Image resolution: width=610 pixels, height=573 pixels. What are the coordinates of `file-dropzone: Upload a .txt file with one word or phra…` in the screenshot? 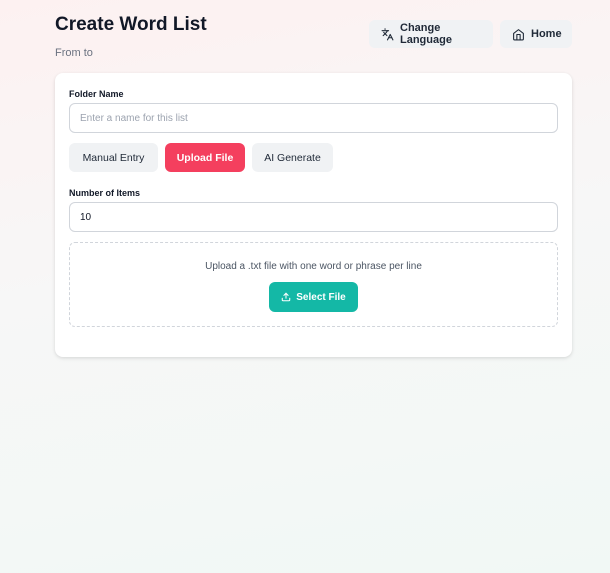 It's located at (313, 284).